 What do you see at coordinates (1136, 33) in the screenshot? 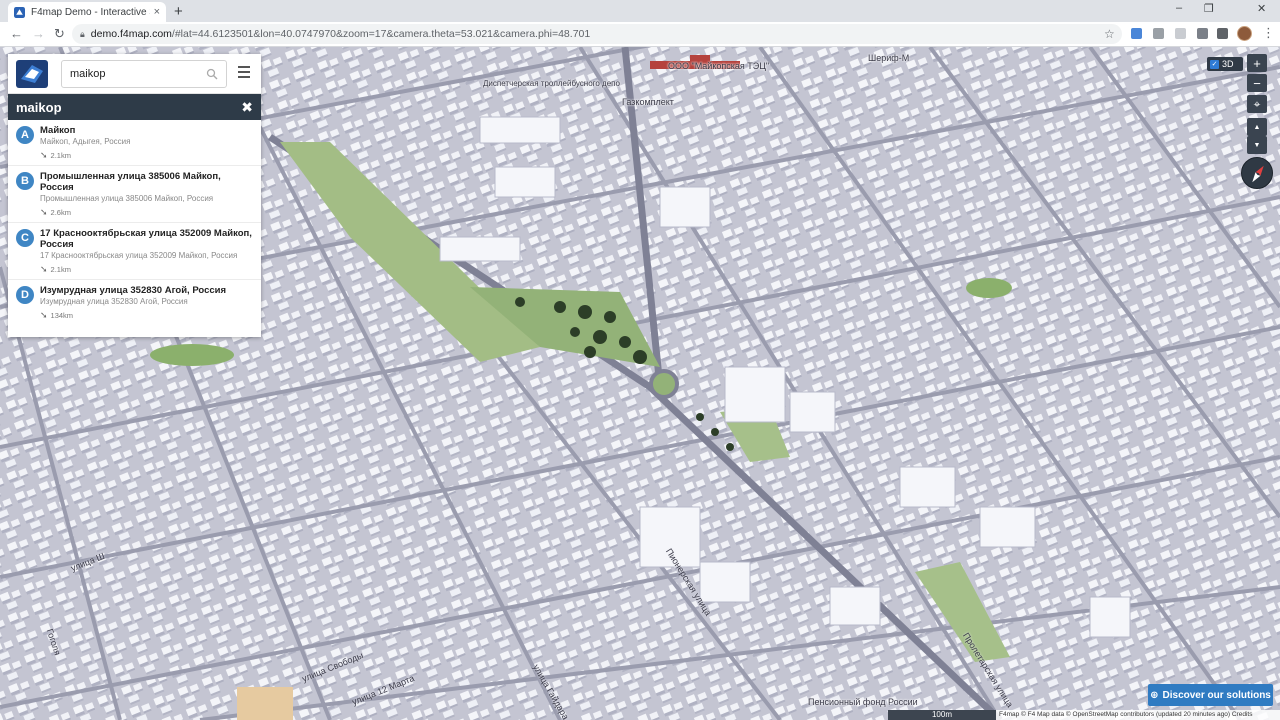
I see `extension-camera-icon` at bounding box center [1136, 33].